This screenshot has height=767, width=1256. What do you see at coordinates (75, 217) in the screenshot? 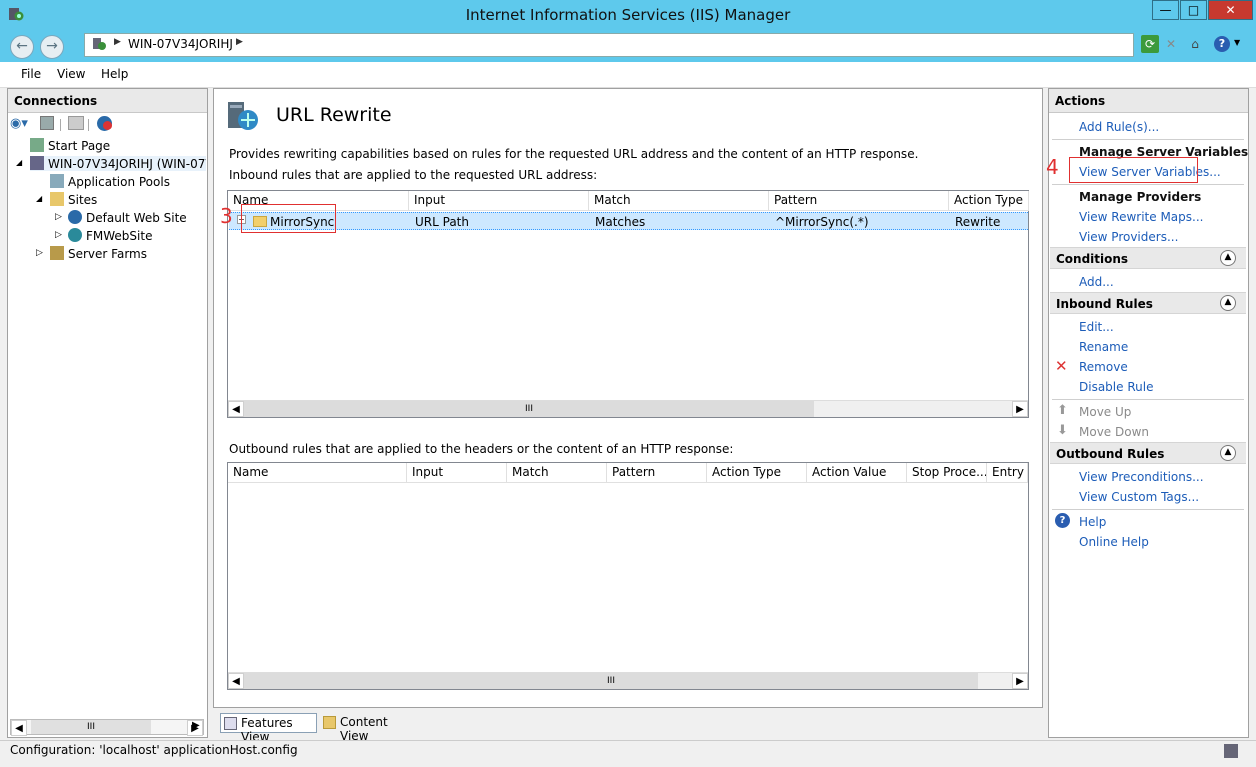
I see `globe-icon` at bounding box center [75, 217].